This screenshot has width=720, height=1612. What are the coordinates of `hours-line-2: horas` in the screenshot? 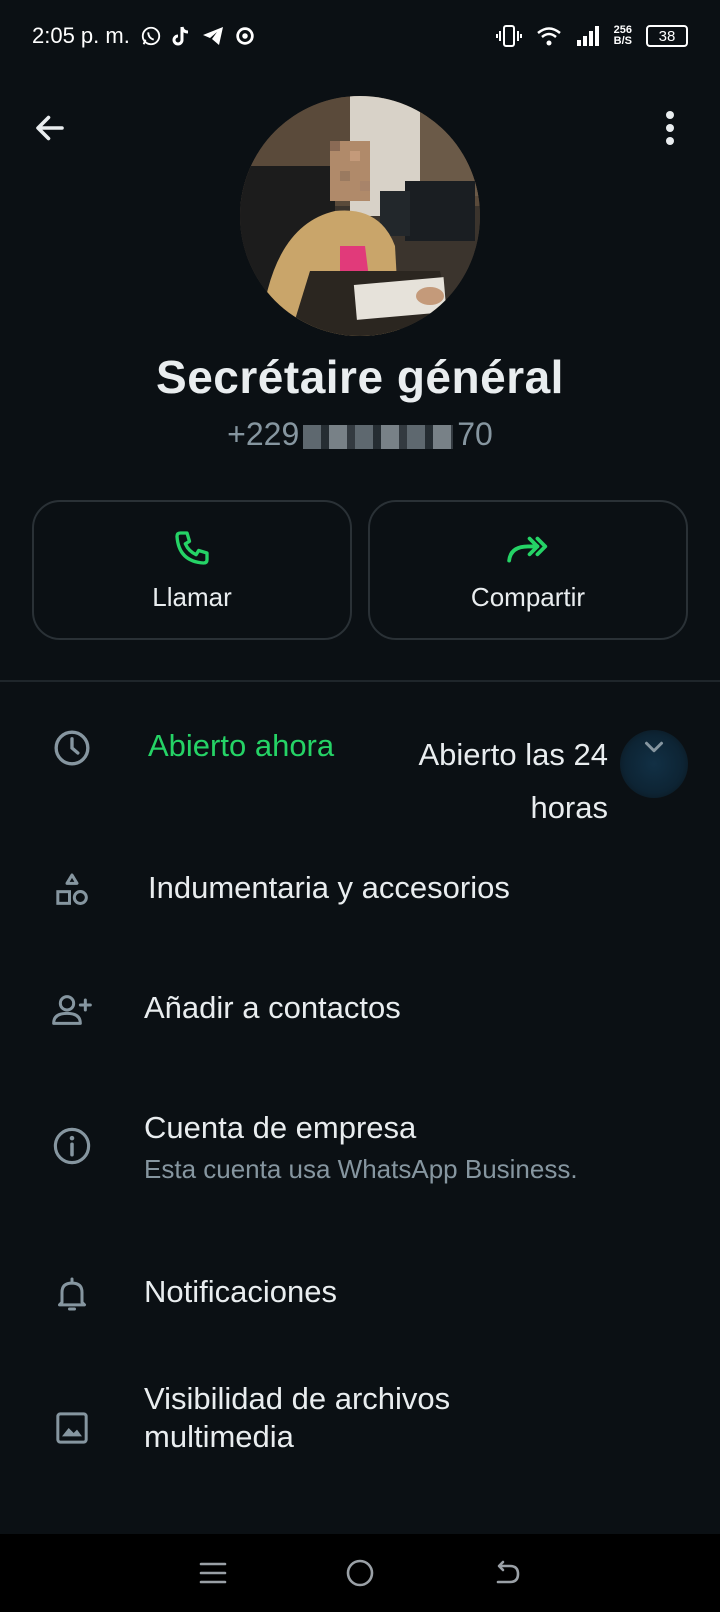 It's located at (569, 807).